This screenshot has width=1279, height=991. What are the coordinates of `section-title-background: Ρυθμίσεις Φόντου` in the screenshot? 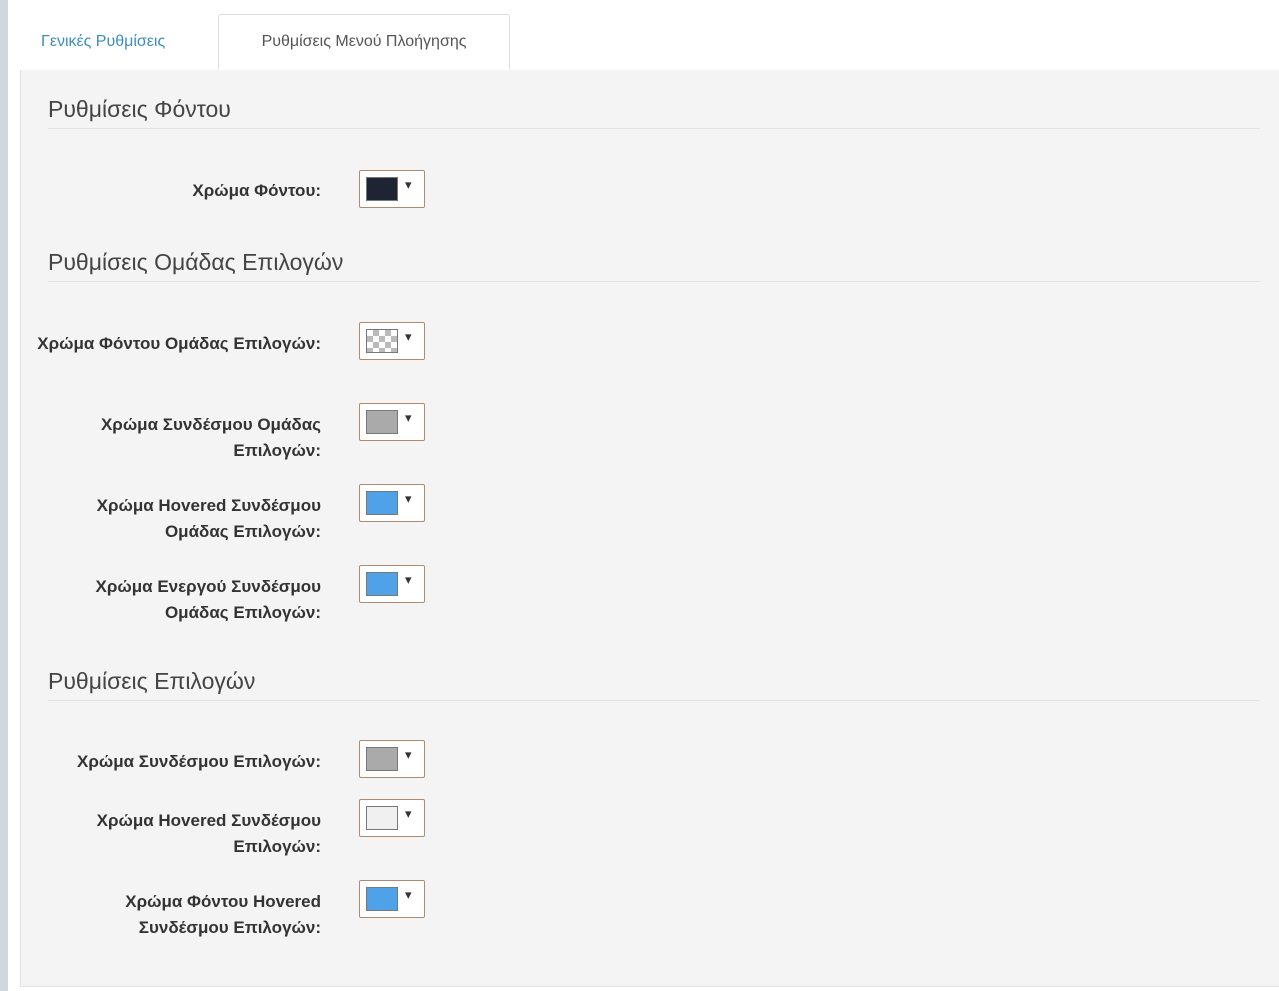 It's located at (654, 112).